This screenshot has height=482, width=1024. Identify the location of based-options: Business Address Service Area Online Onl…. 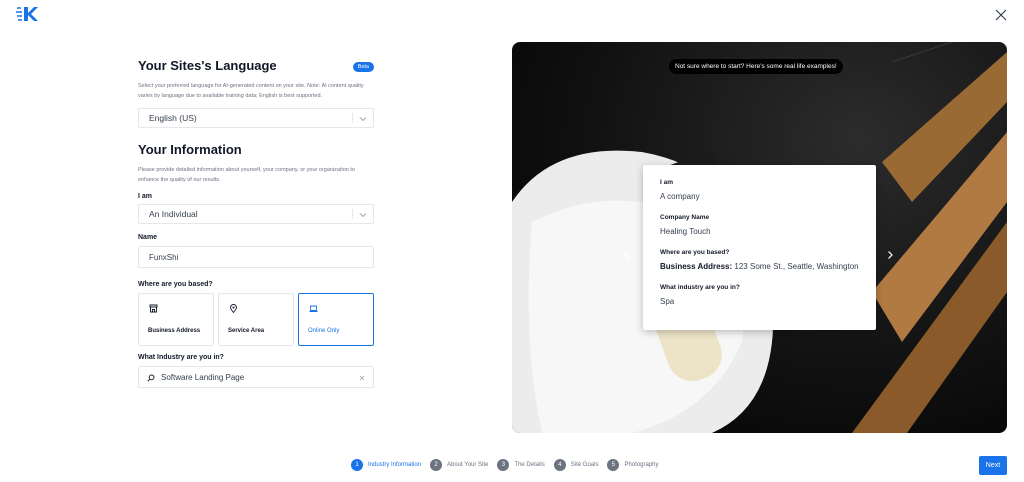
(256, 319).